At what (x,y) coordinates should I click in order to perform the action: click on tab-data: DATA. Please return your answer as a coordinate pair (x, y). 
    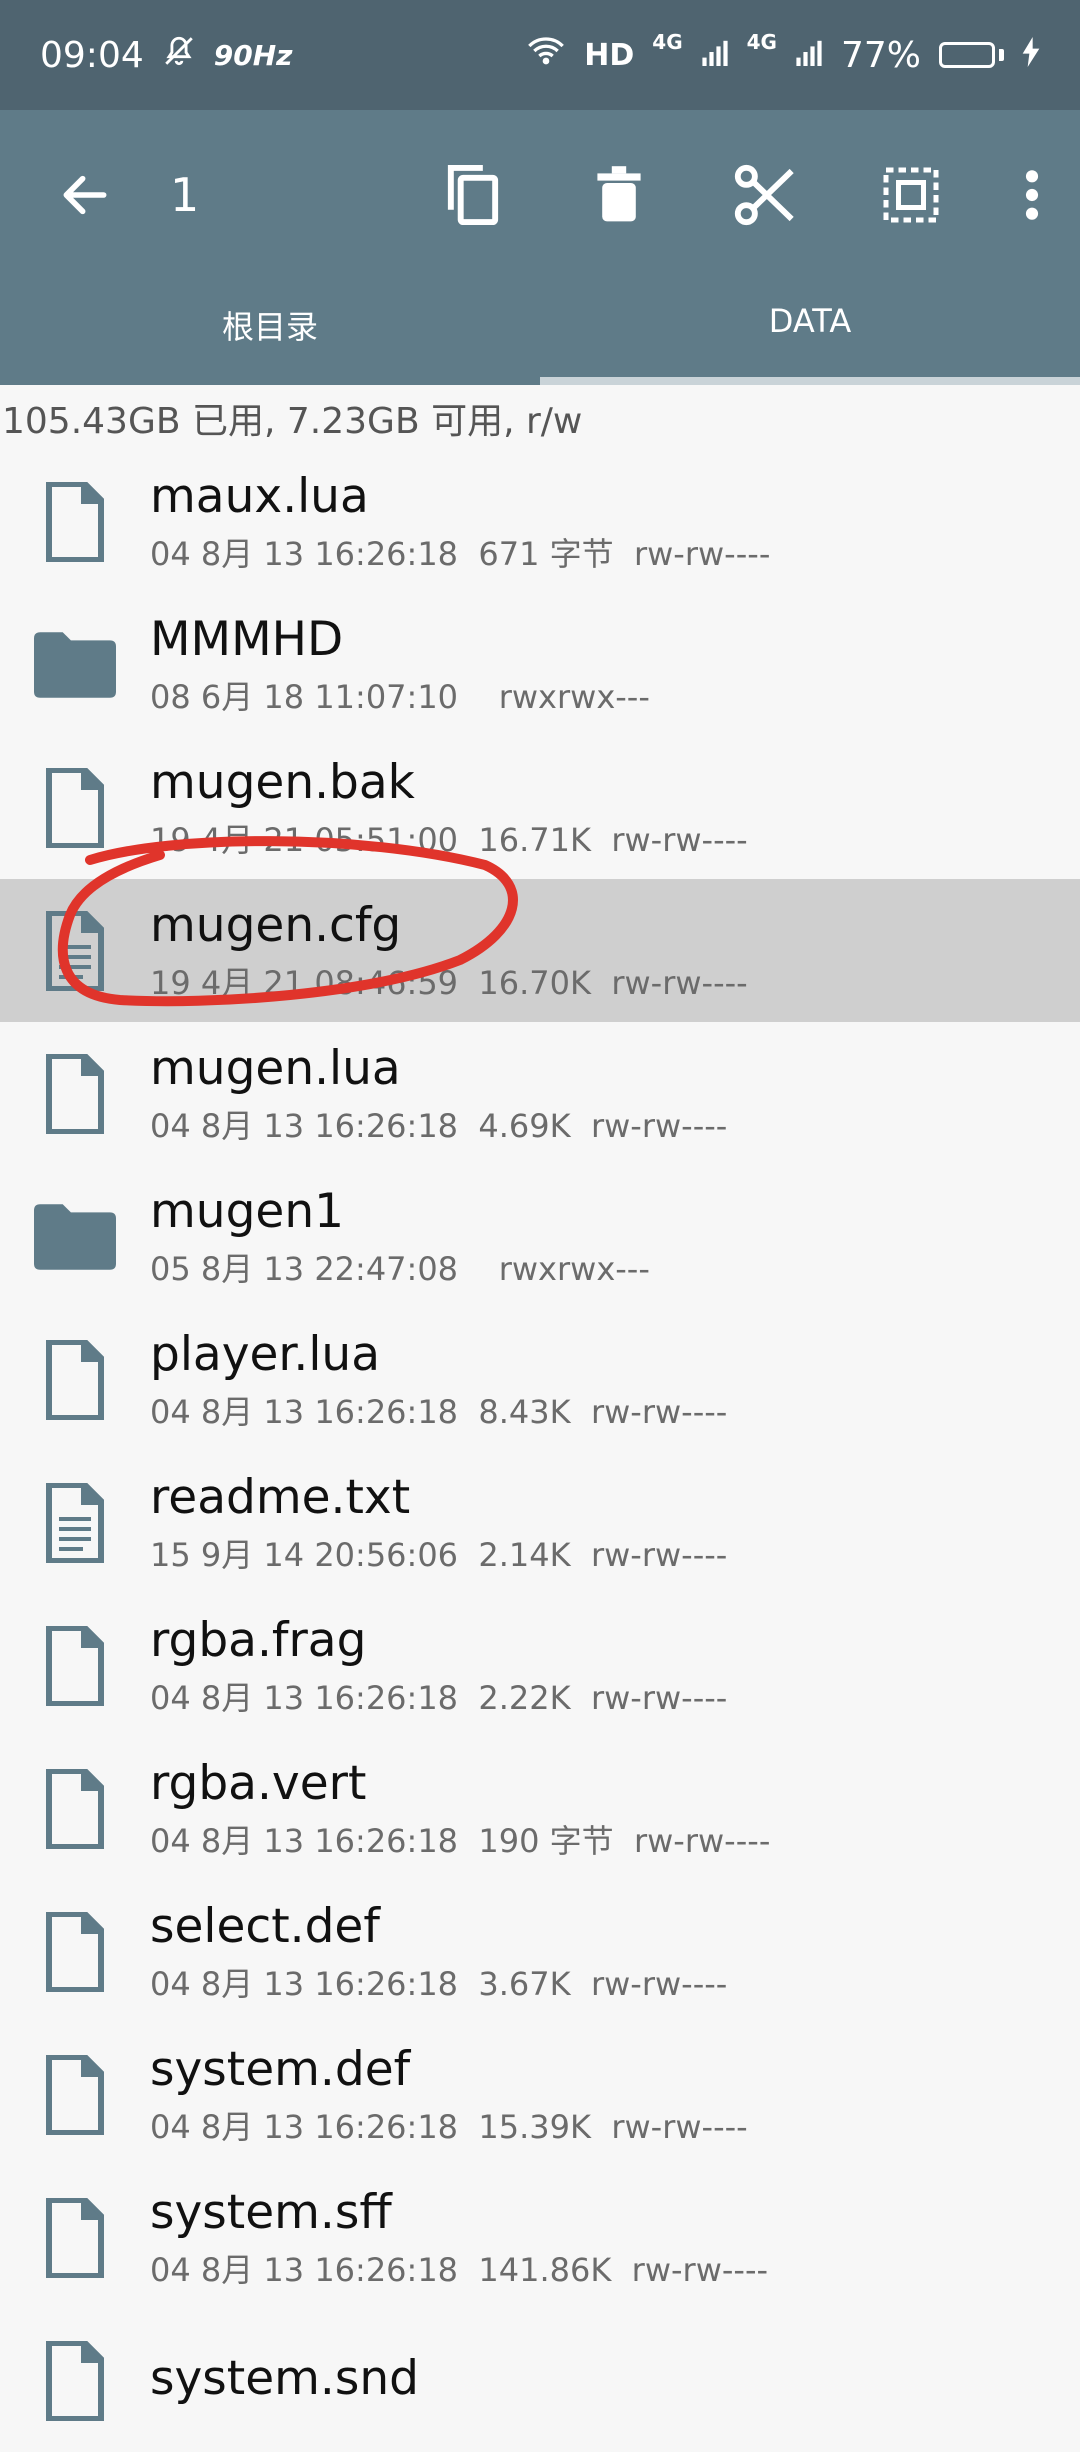
    Looking at the image, I should click on (810, 332).